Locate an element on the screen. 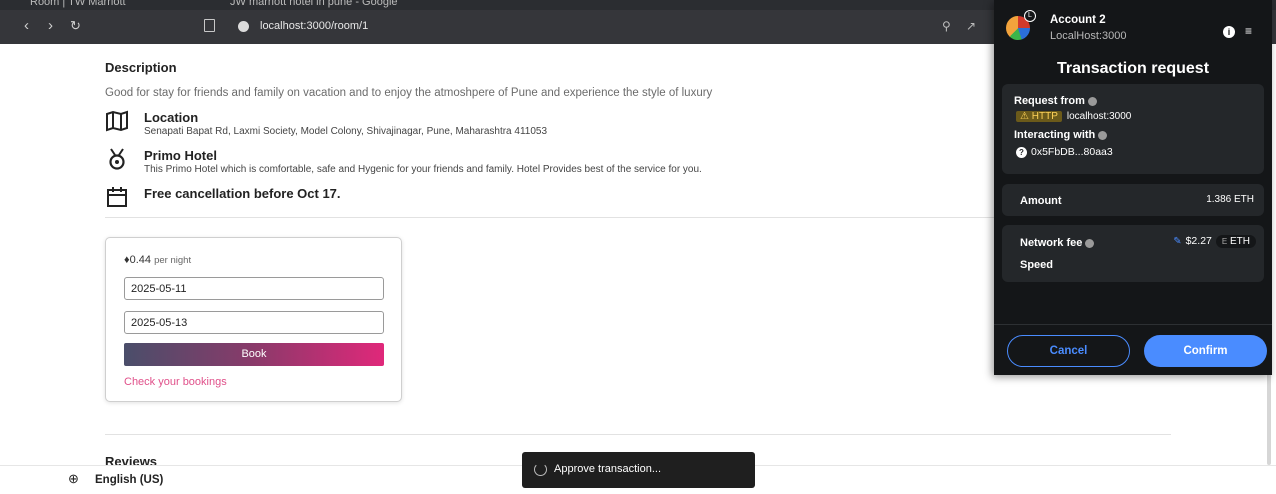  network-fee-panel: Network fee ✎ $2.27 E ETH Speed is located at coordinates (1133, 253).